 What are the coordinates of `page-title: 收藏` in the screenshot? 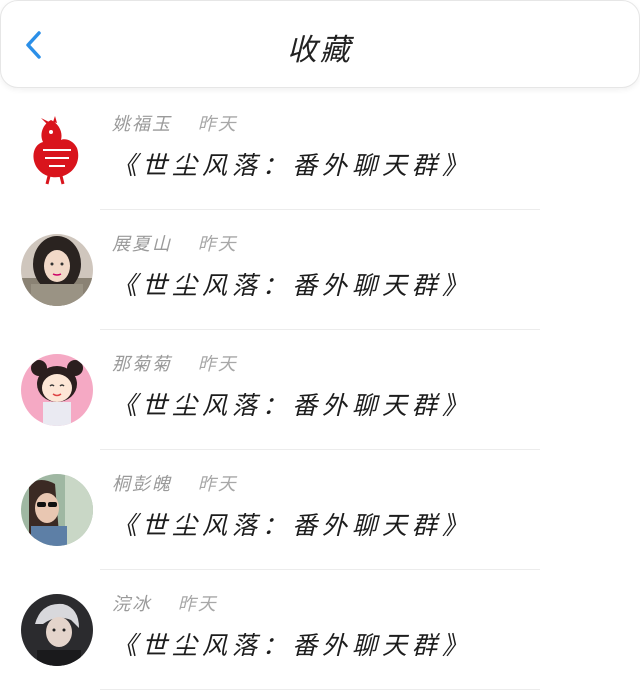 It's located at (320, 50).